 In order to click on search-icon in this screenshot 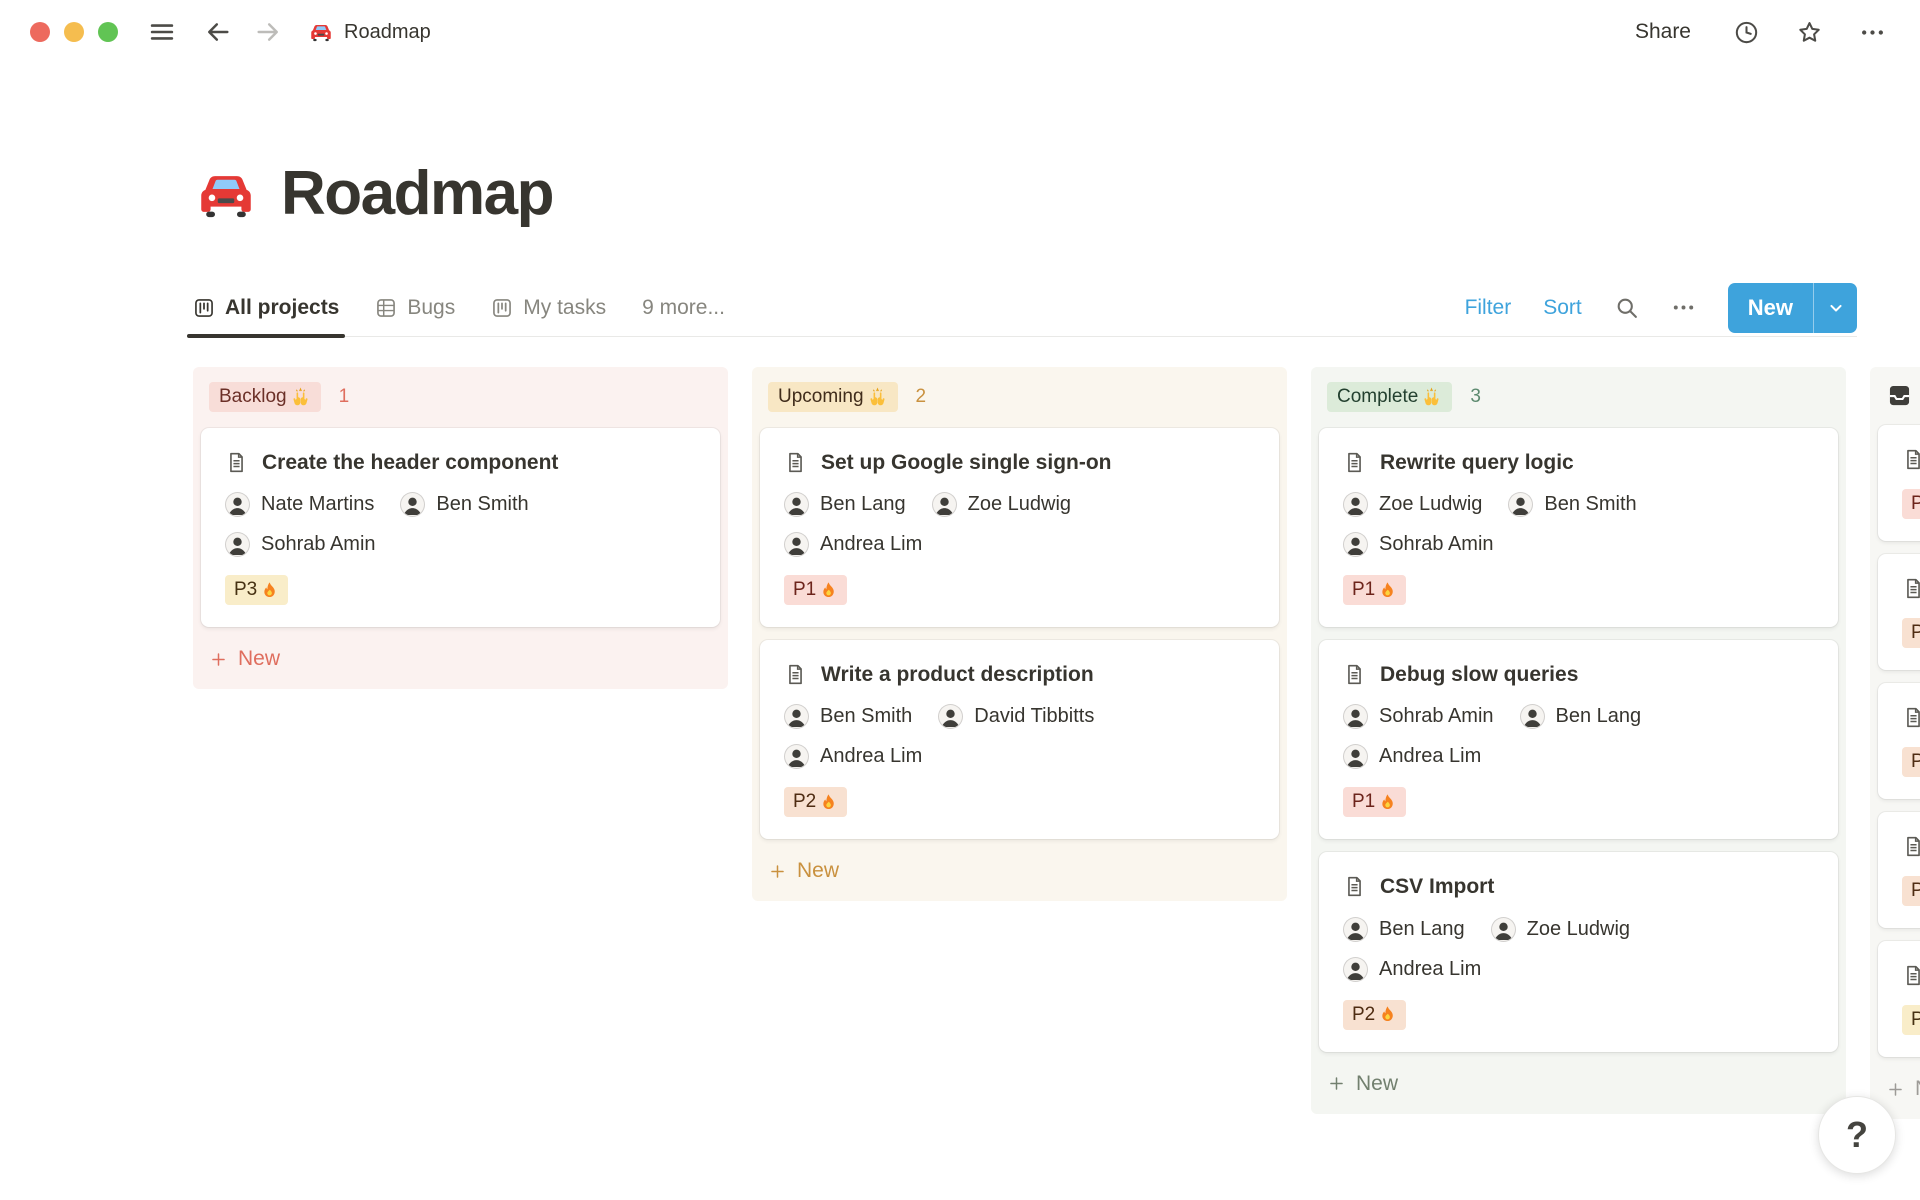, I will do `click(1626, 307)`.